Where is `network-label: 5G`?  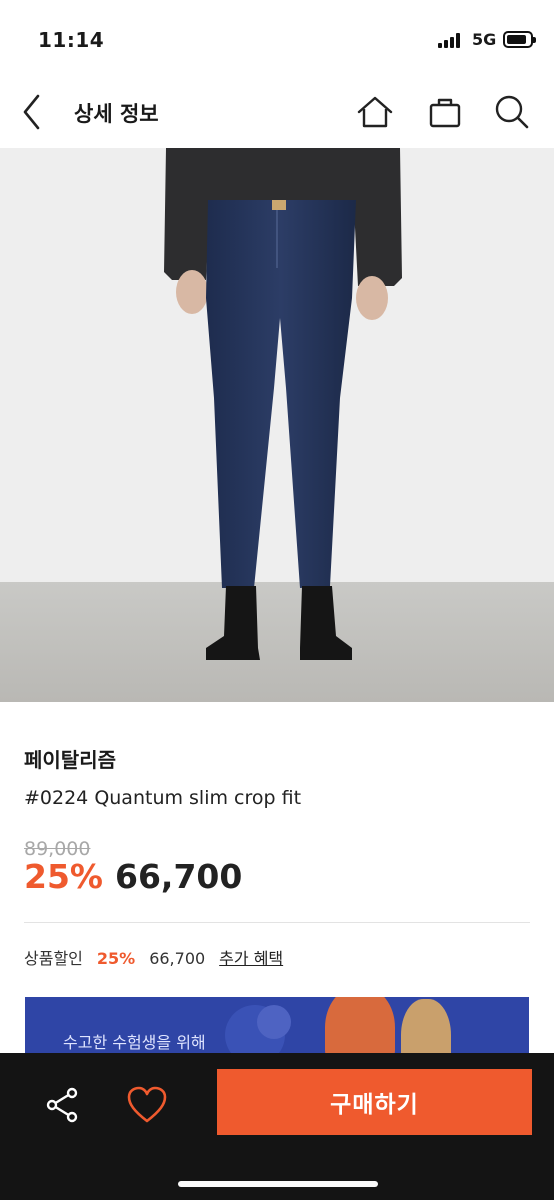
network-label: 5G is located at coordinates (484, 39).